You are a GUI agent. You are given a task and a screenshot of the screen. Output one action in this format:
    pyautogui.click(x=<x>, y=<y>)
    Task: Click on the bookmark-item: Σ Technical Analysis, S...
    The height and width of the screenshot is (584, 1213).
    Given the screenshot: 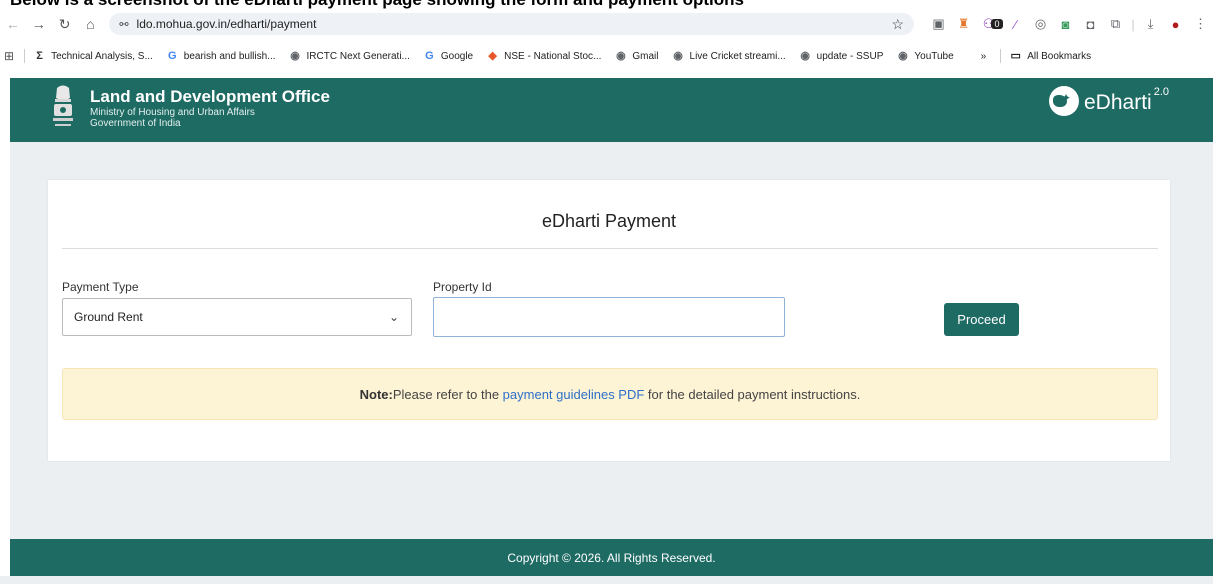 What is the action you would take?
    pyautogui.click(x=93, y=56)
    